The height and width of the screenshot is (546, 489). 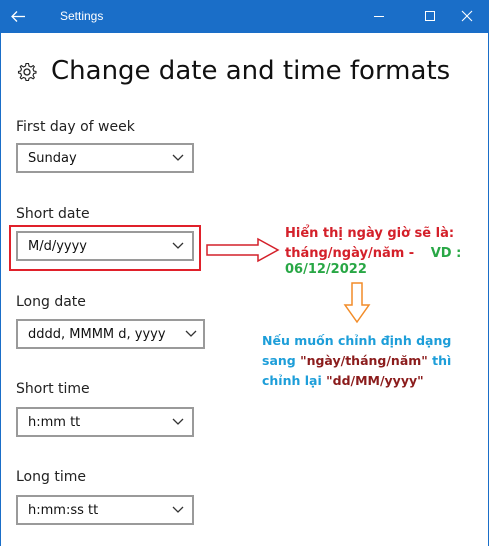 I want to click on annotation-blue-text: sang, so click(x=281, y=360).